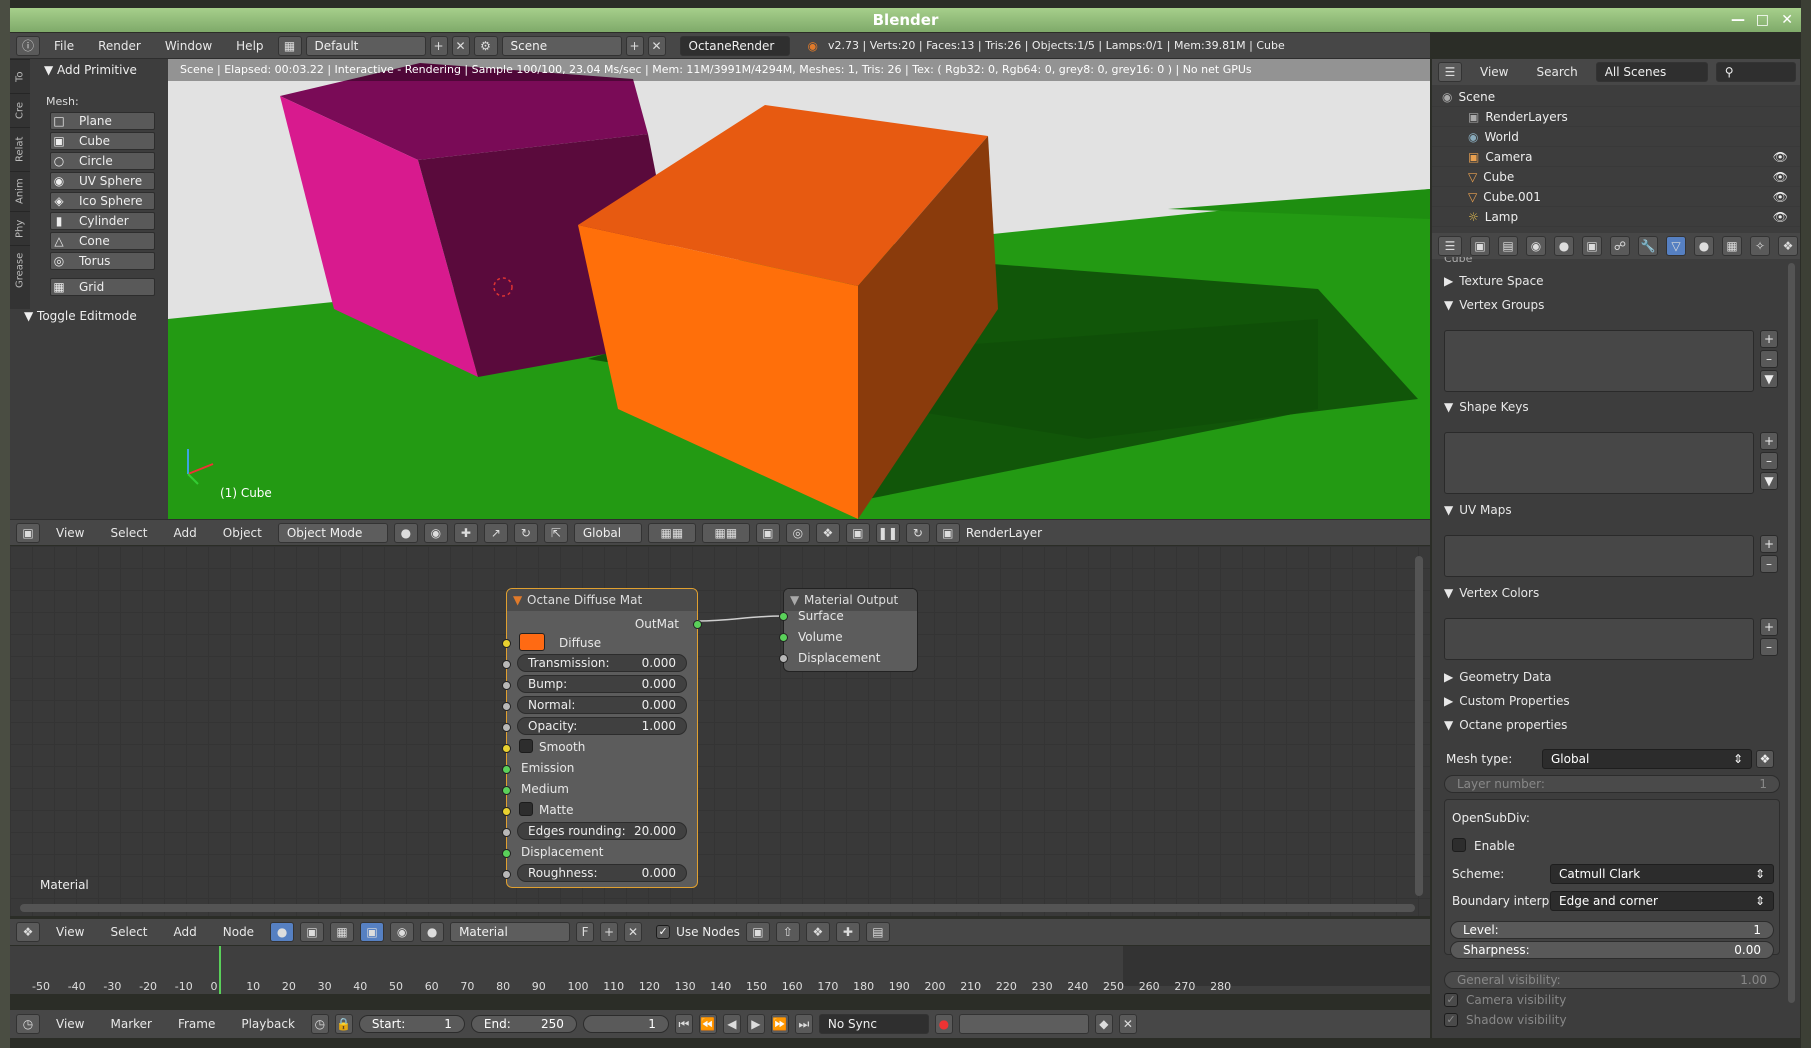 The width and height of the screenshot is (1811, 1048). What do you see at coordinates (602, 600) in the screenshot?
I see `diffuse-node-header: ▼ Octane Diffuse Mat` at bounding box center [602, 600].